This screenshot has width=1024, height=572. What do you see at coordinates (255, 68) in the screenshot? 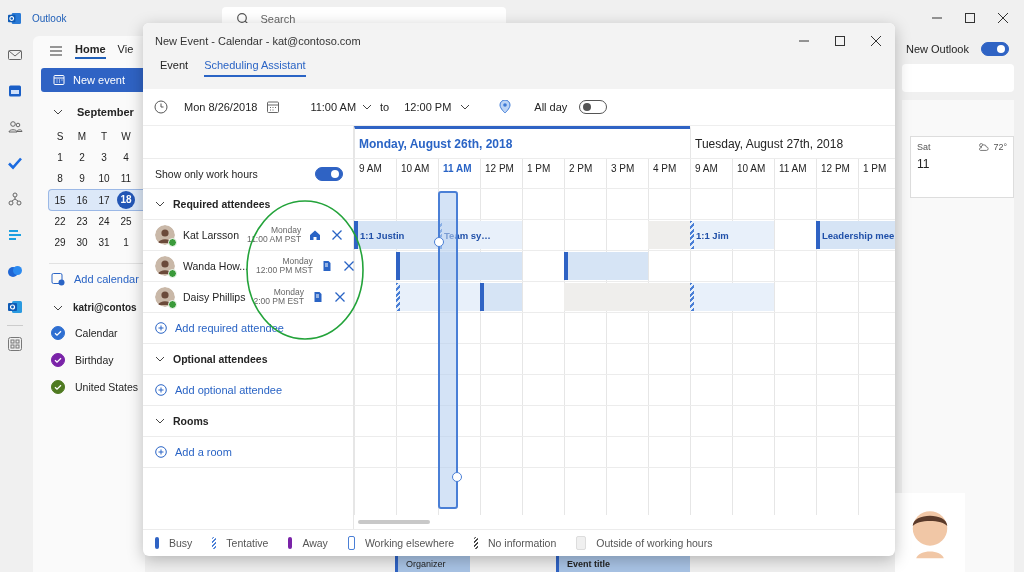
I see `dialog-tab: Scheduling Assistant` at bounding box center [255, 68].